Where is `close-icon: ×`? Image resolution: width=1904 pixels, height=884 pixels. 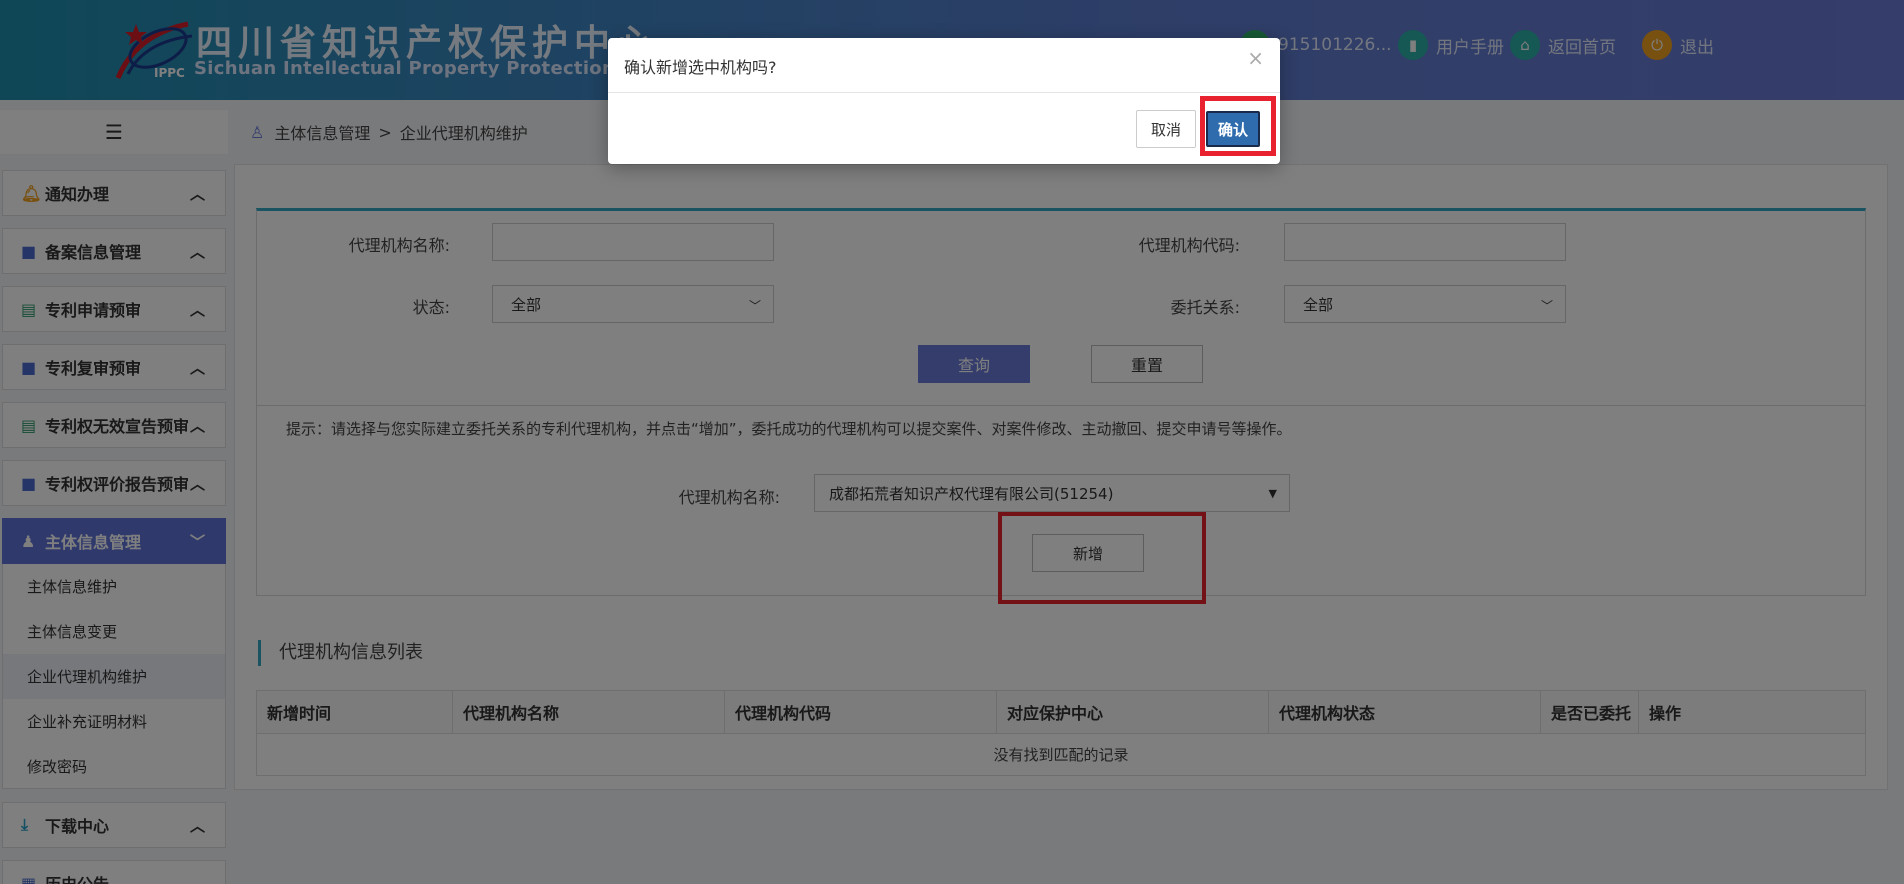
close-icon: × is located at coordinates (1255, 58).